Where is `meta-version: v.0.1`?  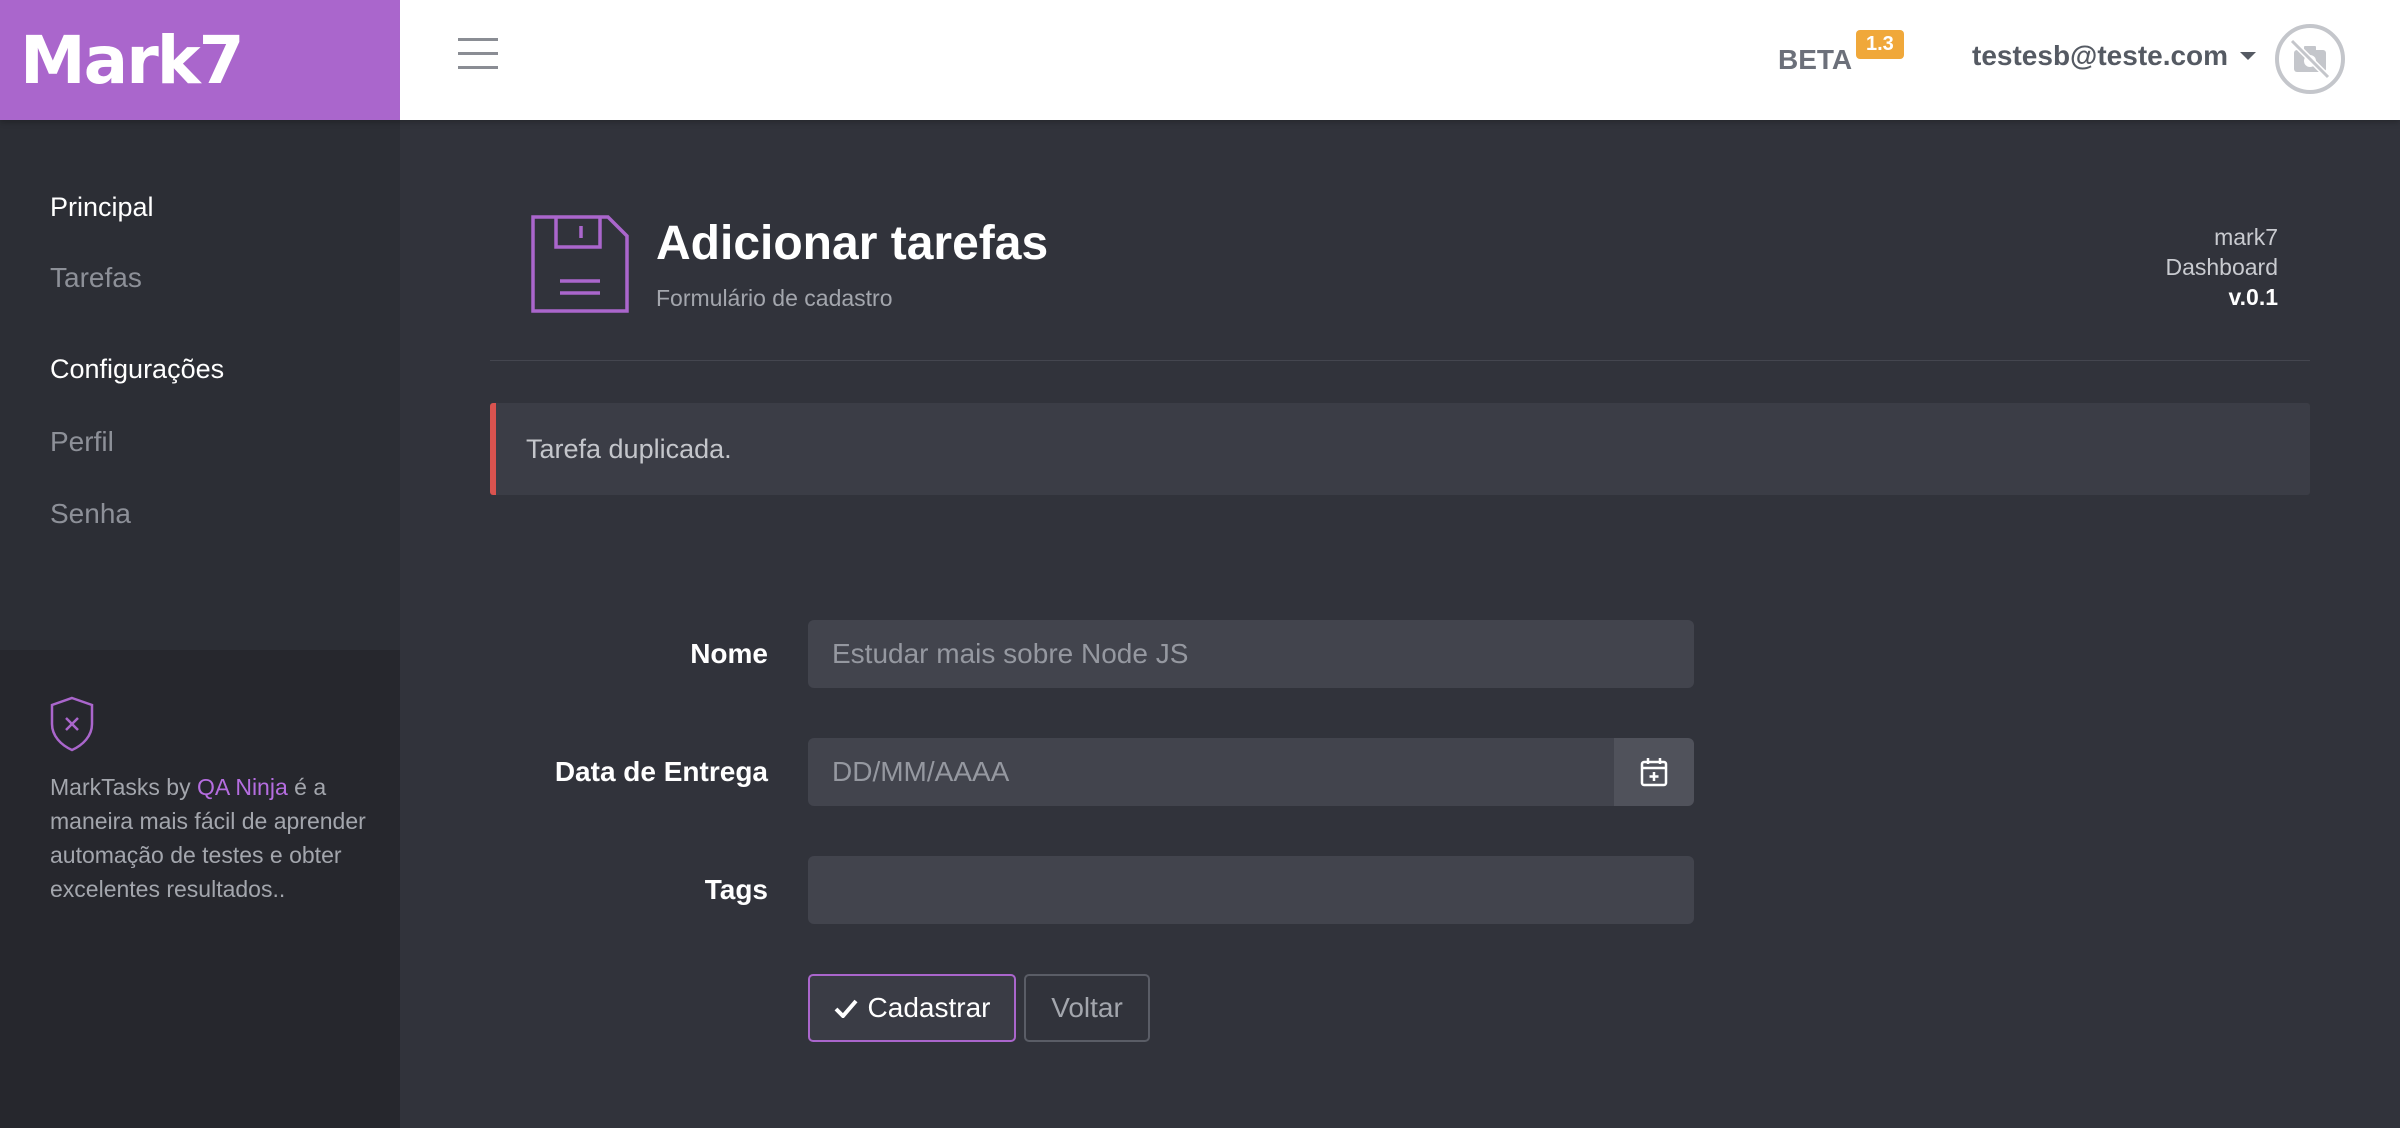 meta-version: v.0.1 is located at coordinates (2253, 297).